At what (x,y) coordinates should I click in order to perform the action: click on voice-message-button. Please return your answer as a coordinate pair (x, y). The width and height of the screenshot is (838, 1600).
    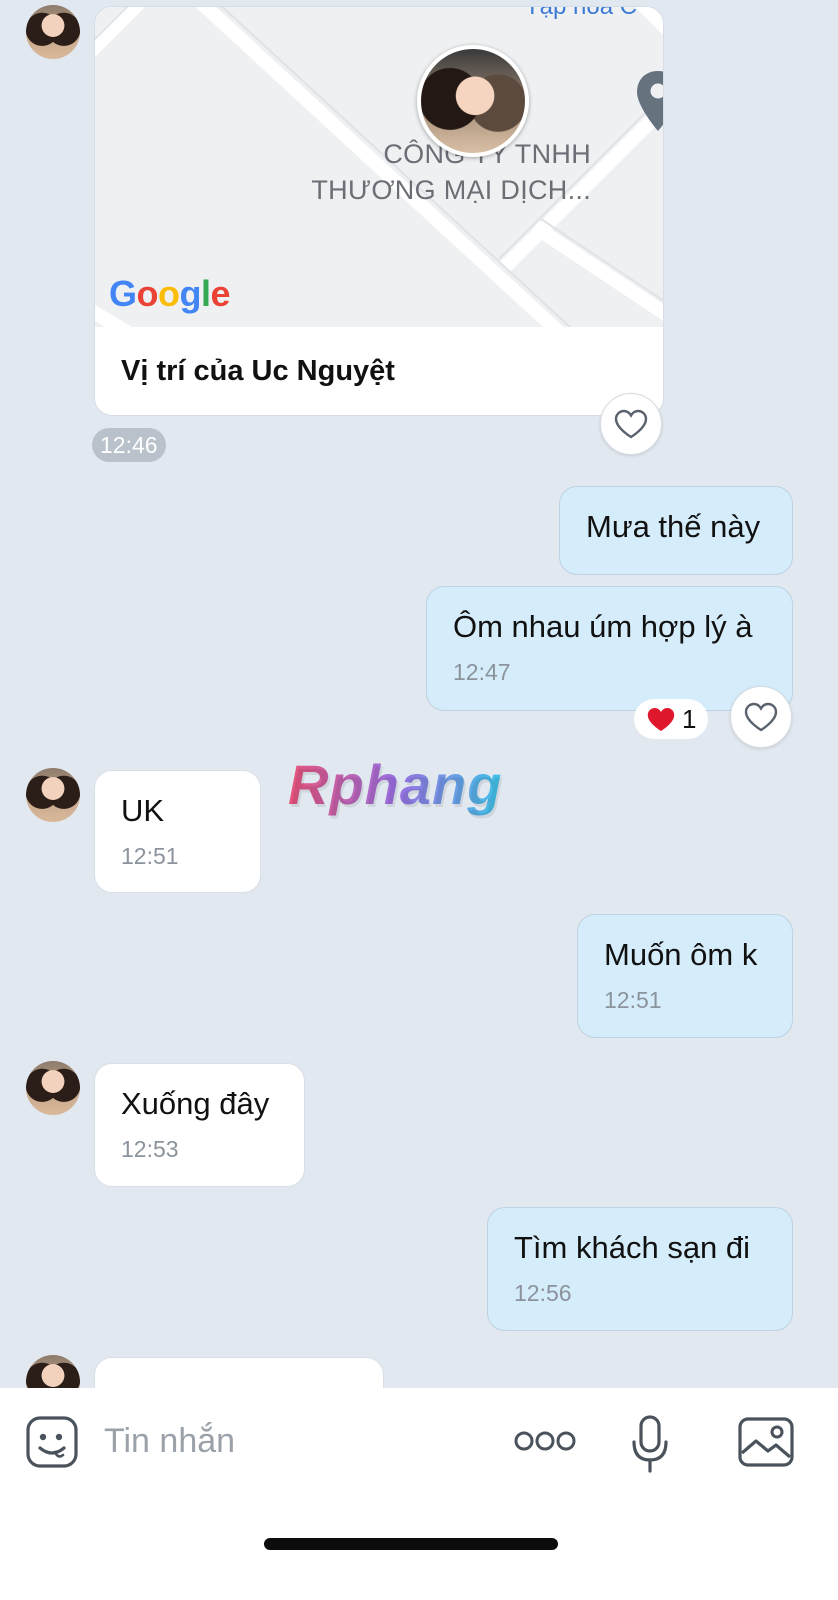
    Looking at the image, I should click on (650, 1444).